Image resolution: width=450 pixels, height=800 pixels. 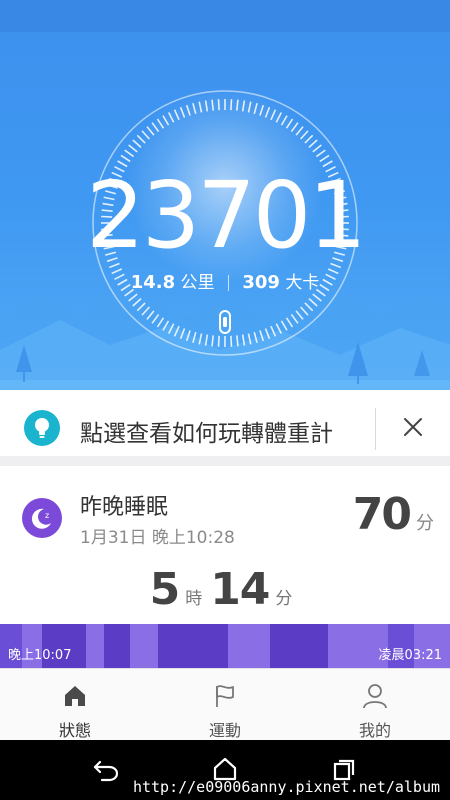 What do you see at coordinates (206, 431) in the screenshot?
I see `tip-text: 點選查看如何玩轉體重計` at bounding box center [206, 431].